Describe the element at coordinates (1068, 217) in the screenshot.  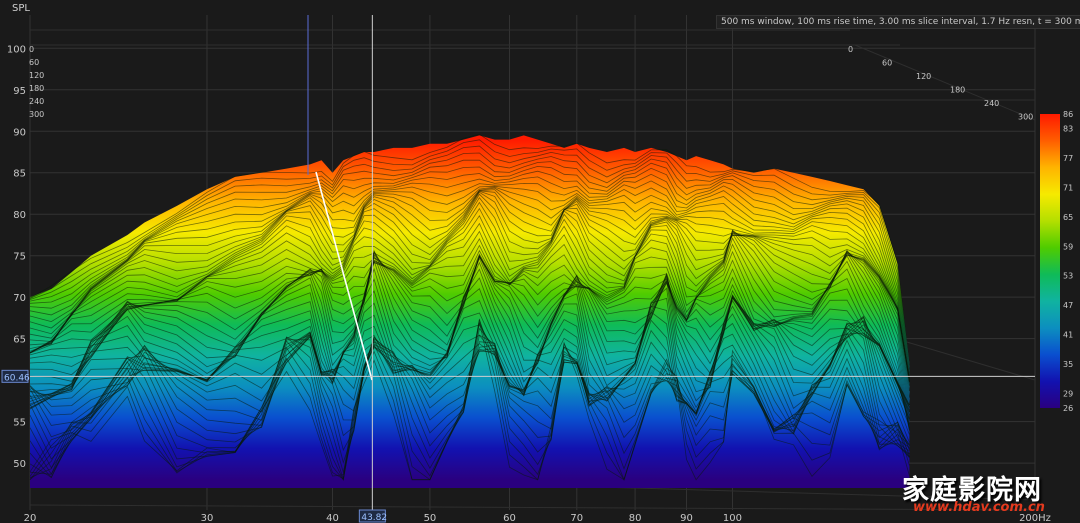
I see `colorbar-tick-label: 65` at that location.